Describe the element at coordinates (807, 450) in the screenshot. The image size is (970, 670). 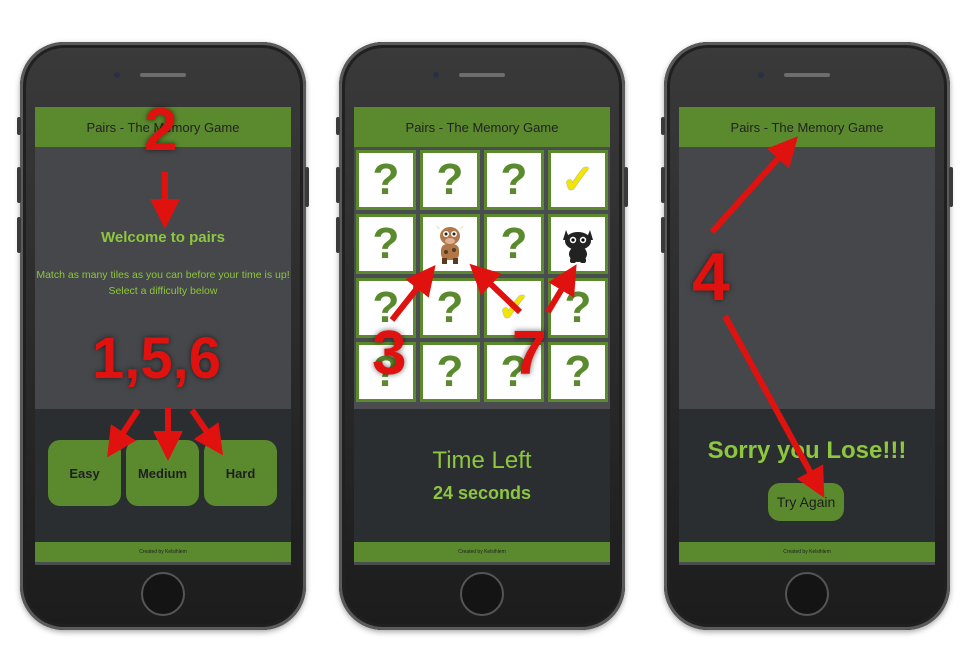
I see `lose-message: Sorry you Lose!!!` at that location.